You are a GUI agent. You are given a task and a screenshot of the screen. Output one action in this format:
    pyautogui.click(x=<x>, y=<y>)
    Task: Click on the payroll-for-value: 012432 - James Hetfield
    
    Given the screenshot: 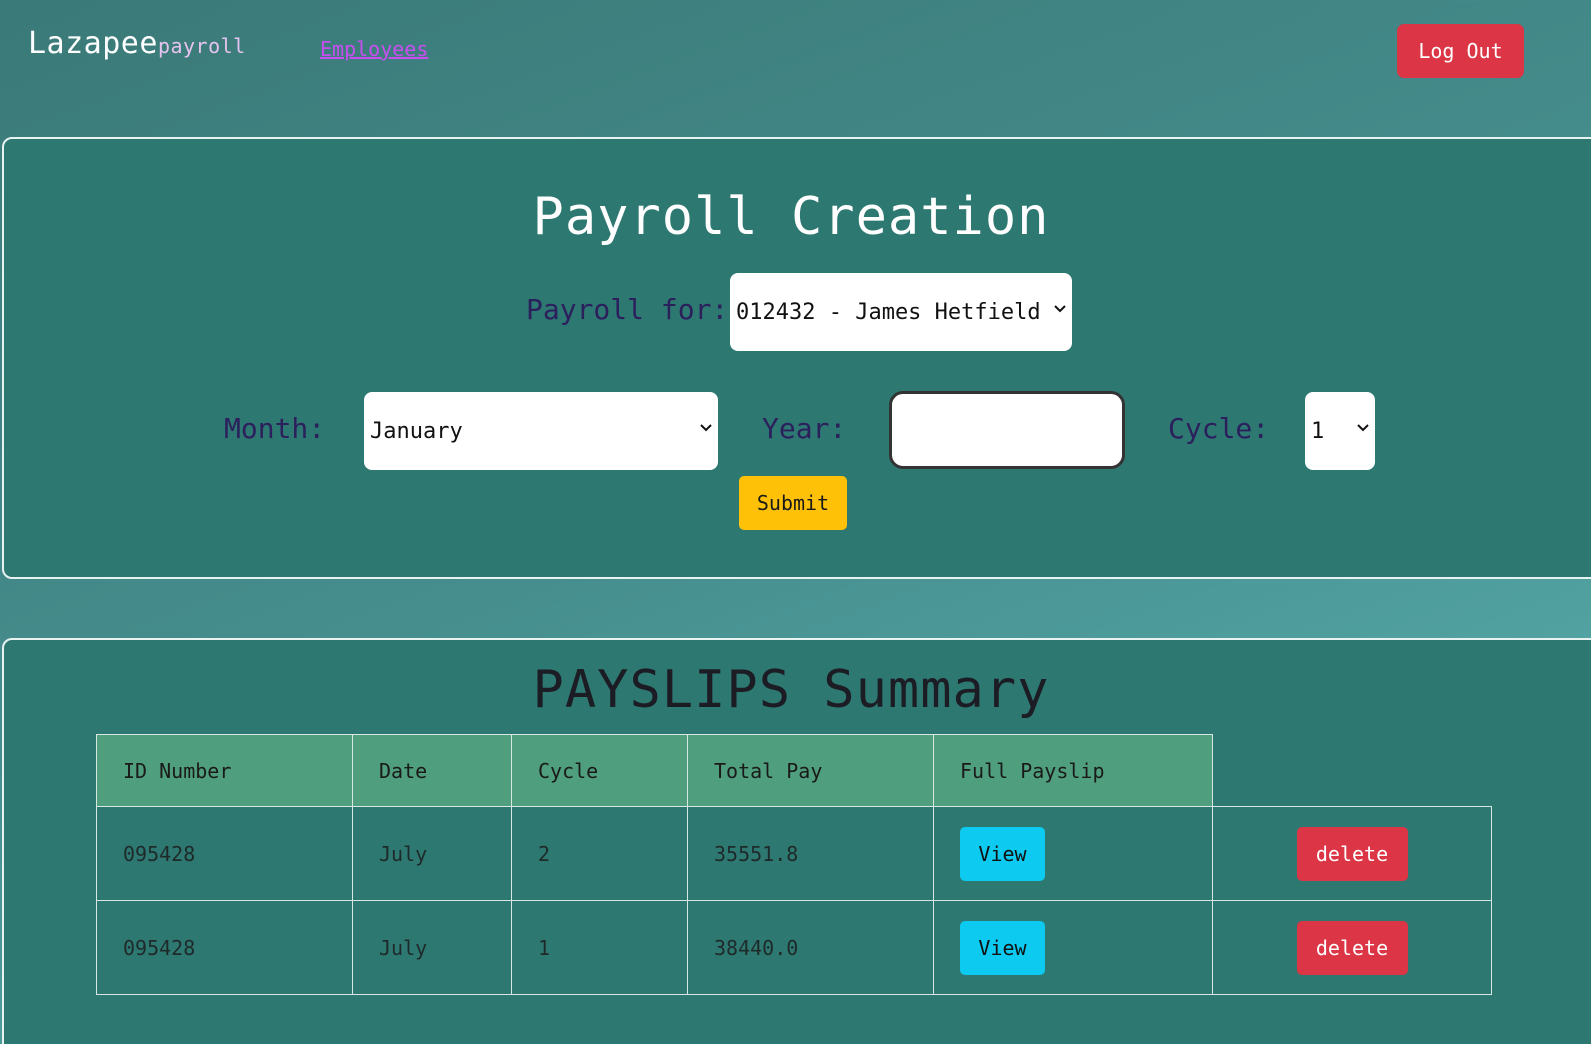 What is the action you would take?
    pyautogui.click(x=888, y=312)
    